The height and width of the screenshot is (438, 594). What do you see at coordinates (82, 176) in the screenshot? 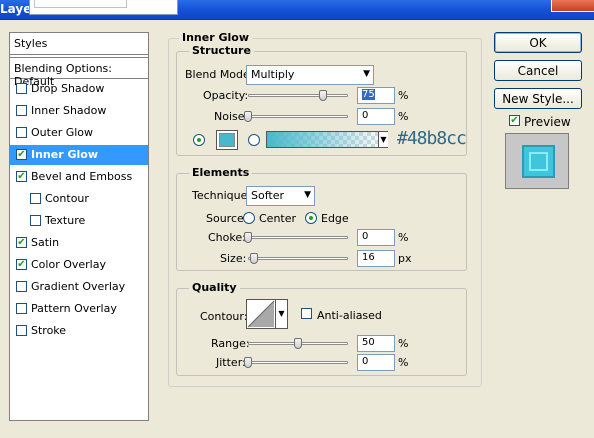
I see `style-item-label: Bevel and Emboss` at bounding box center [82, 176].